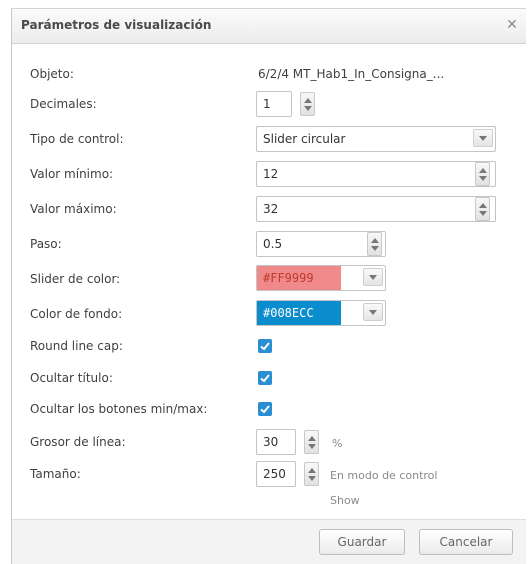 This screenshot has width=528, height=564. What do you see at coordinates (311, 474) in the screenshot?
I see `tamano-stepper` at bounding box center [311, 474].